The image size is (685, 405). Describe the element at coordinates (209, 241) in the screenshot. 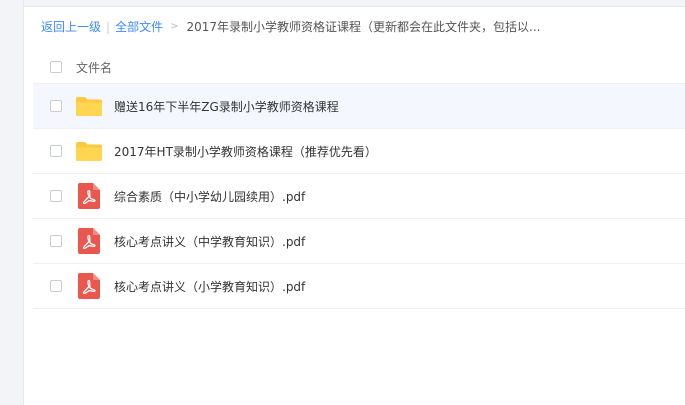

I see `file-name: 核心考点讲义（中学教育知识）.pdf` at that location.